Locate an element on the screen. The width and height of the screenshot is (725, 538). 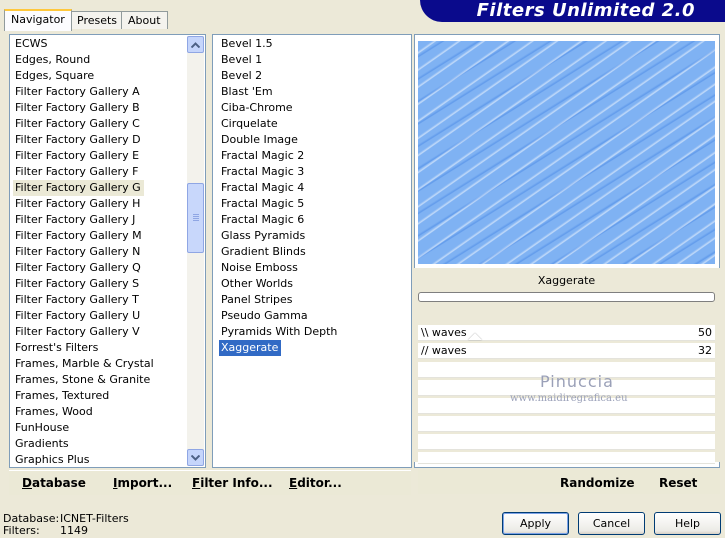
filter-item: Cirquelate is located at coordinates (248, 124).